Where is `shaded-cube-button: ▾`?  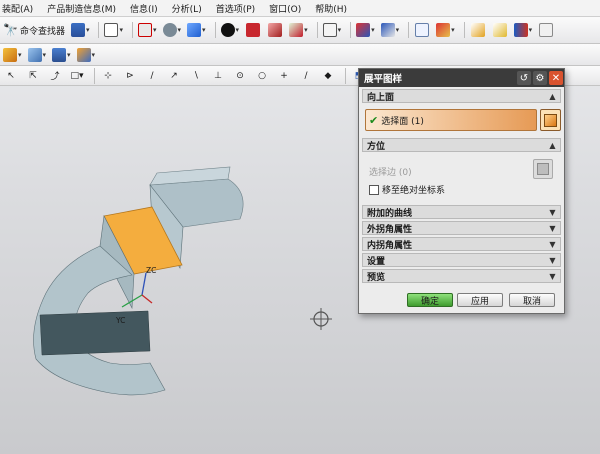 shaded-cube-button: ▾ is located at coordinates (196, 30).